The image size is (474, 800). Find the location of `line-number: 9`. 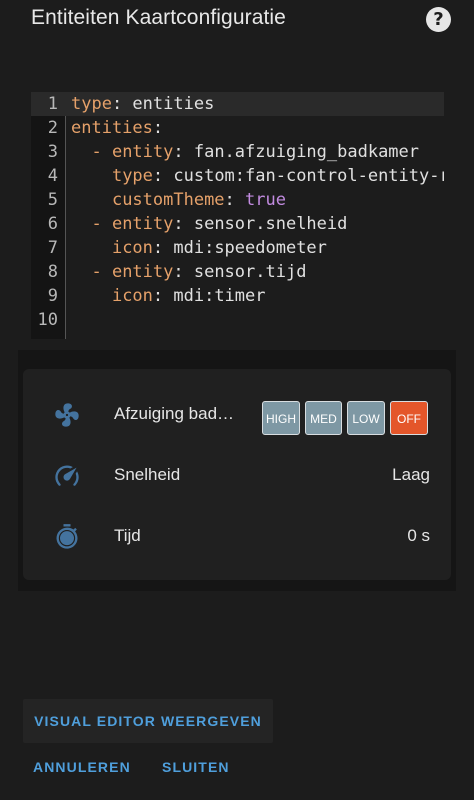

line-number: 9 is located at coordinates (52, 296).